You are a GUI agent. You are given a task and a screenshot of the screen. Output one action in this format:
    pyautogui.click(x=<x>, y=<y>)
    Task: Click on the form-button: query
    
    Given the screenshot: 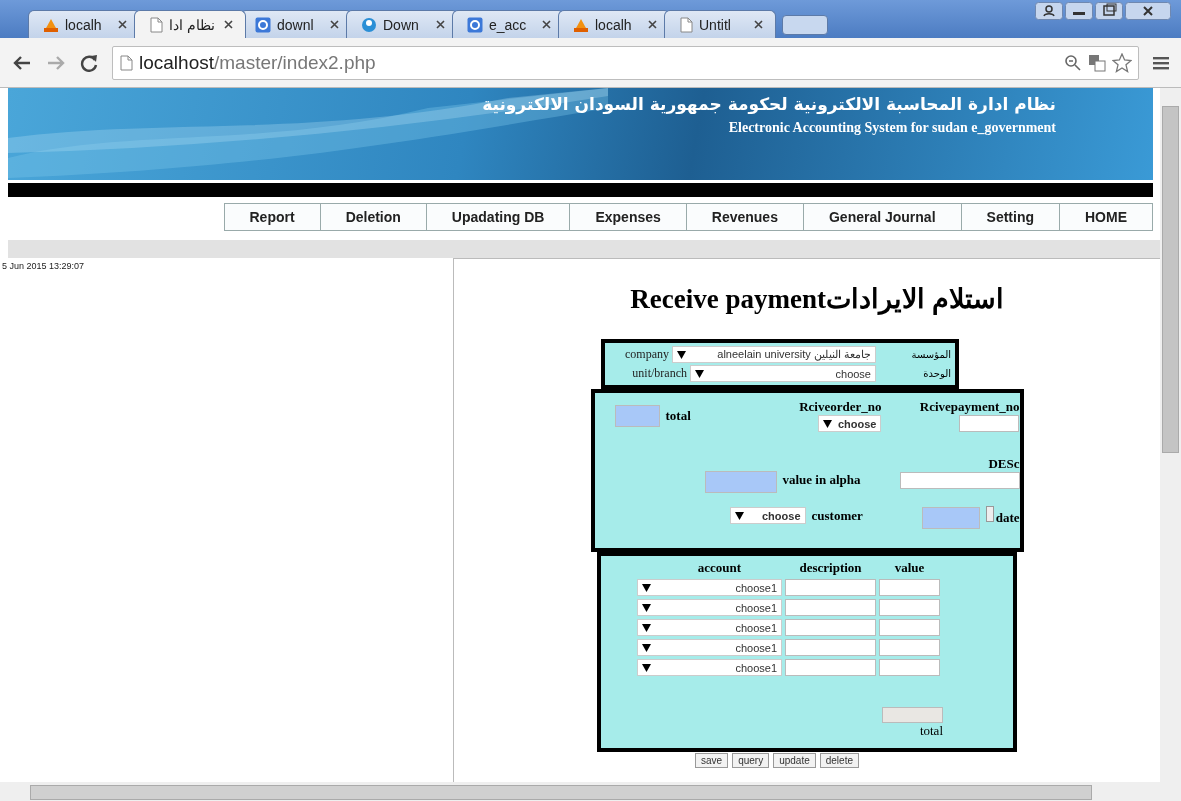 What is the action you would take?
    pyautogui.click(x=751, y=760)
    